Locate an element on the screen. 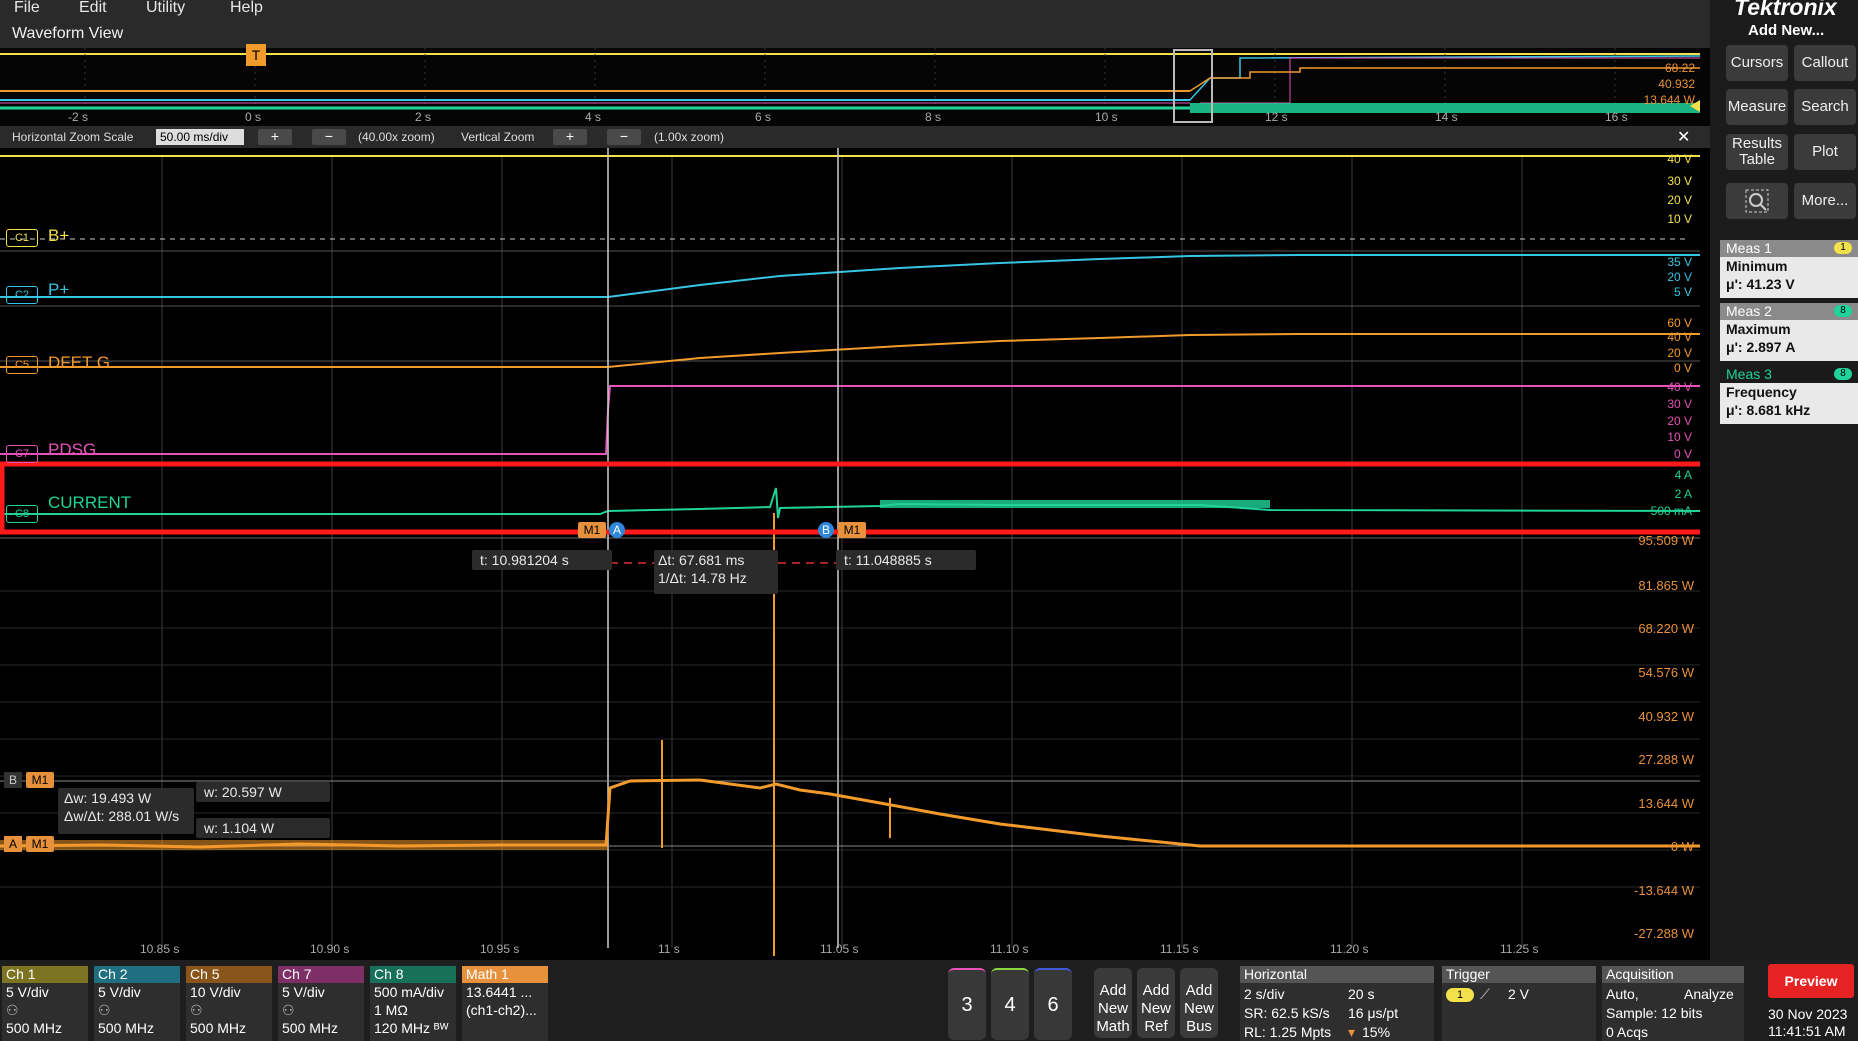 This screenshot has height=1041, width=1858. button-line: Add is located at coordinates (1199, 990).